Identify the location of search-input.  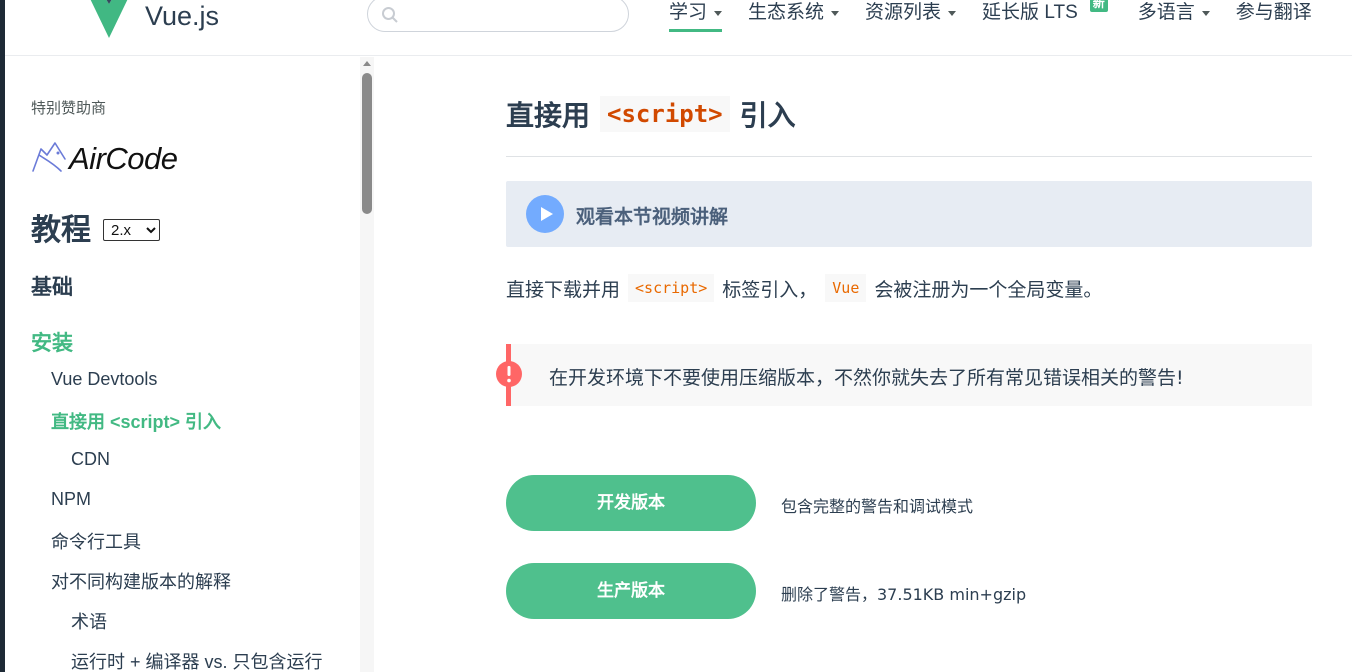
(498, 16).